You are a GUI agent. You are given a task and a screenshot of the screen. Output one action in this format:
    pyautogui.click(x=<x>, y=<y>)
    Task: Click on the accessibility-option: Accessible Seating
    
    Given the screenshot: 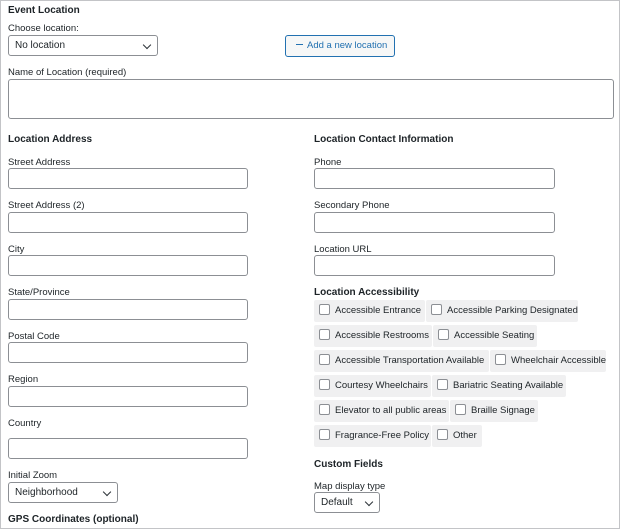 What is the action you would take?
    pyautogui.click(x=485, y=336)
    